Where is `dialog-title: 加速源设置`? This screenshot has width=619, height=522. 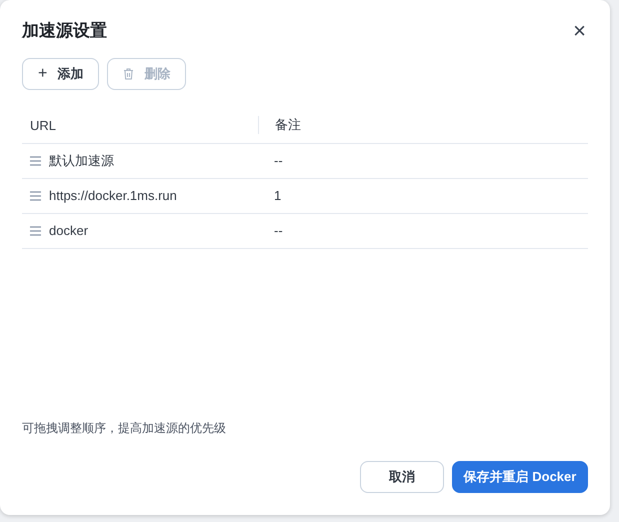
dialog-title: 加速源设置 is located at coordinates (64, 31).